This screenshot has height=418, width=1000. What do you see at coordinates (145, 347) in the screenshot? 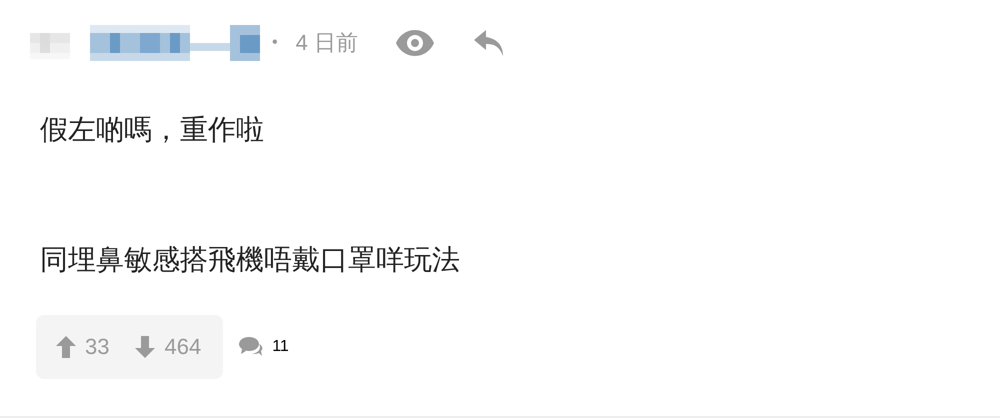
I see `down-arrow-icon` at bounding box center [145, 347].